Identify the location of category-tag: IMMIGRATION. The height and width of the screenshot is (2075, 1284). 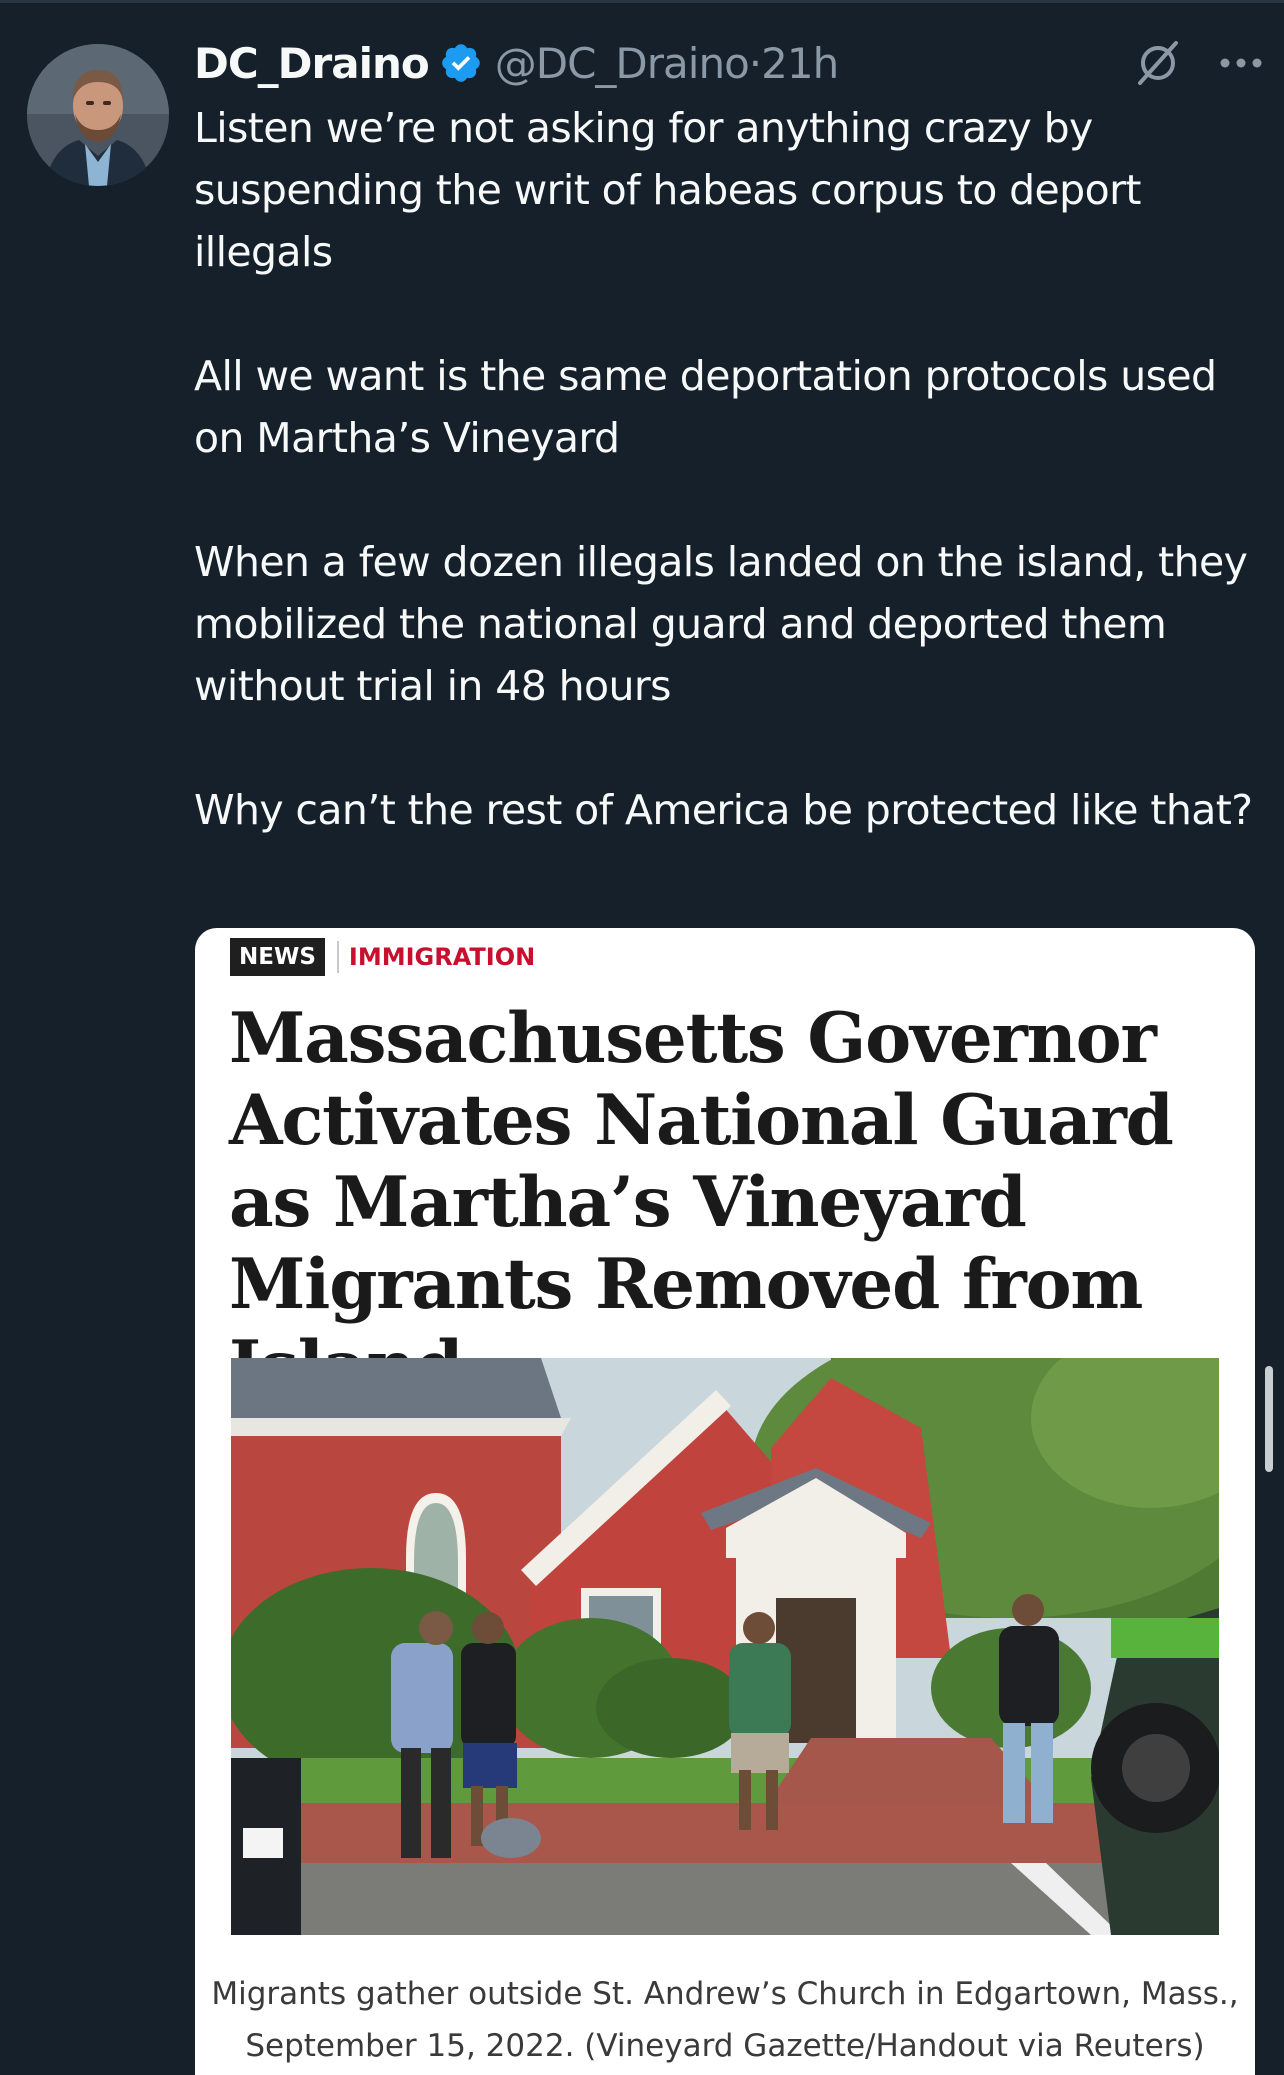
(442, 957).